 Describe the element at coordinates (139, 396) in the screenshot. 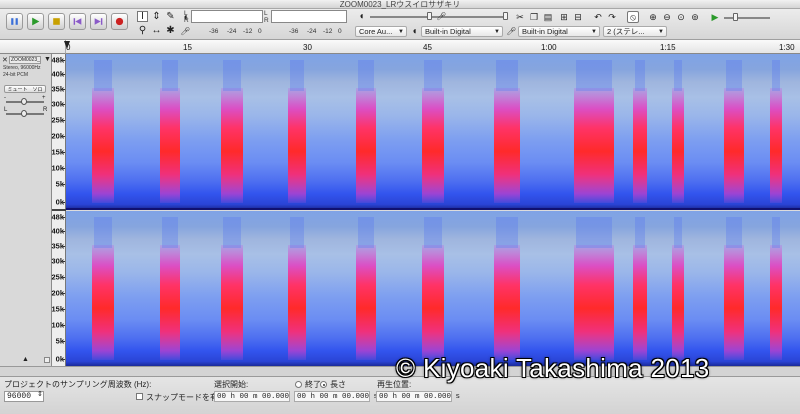

I see `snap-checkbox` at that location.